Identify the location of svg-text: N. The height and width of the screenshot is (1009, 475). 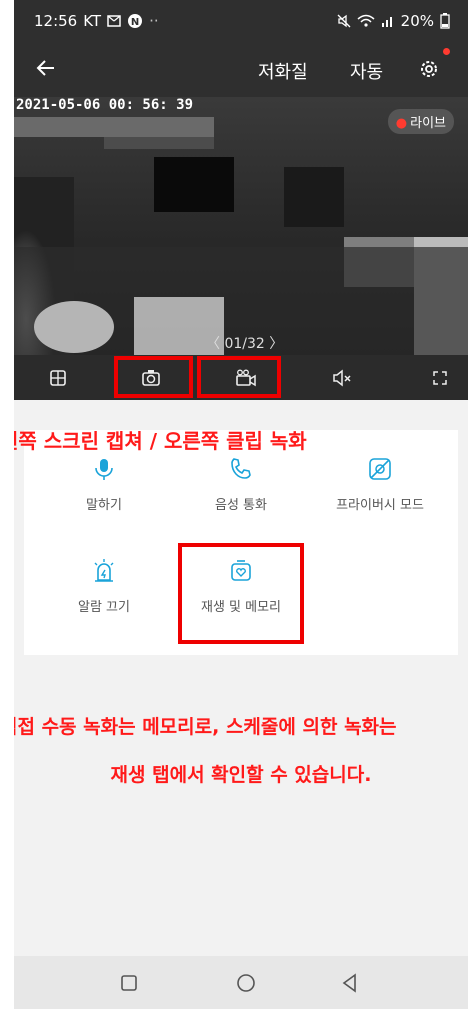
(135, 22).